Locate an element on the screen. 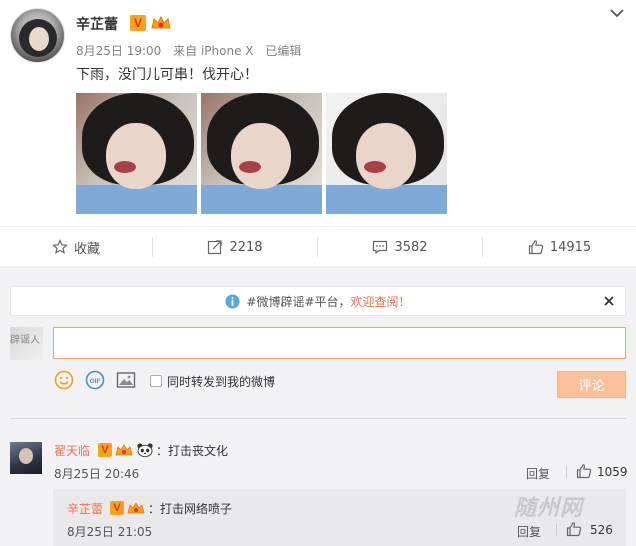 Image resolution: width=636 pixels, height=546 pixels. repost-checkbox is located at coordinates (156, 381).